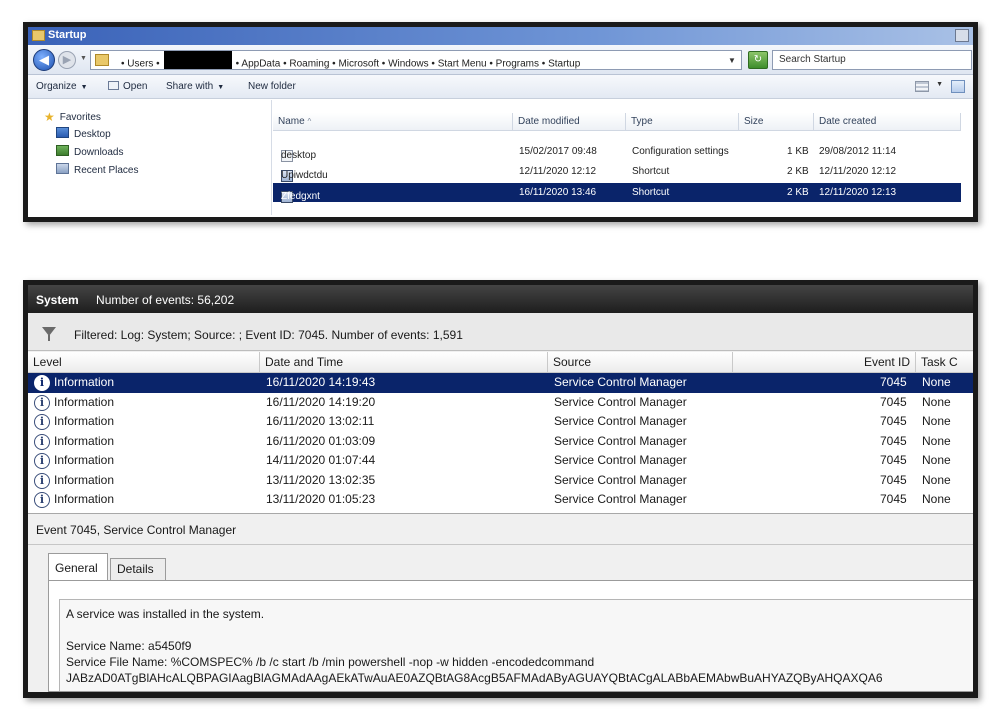 This screenshot has width=1000, height=728. I want to click on tab-general: General, so click(78, 567).